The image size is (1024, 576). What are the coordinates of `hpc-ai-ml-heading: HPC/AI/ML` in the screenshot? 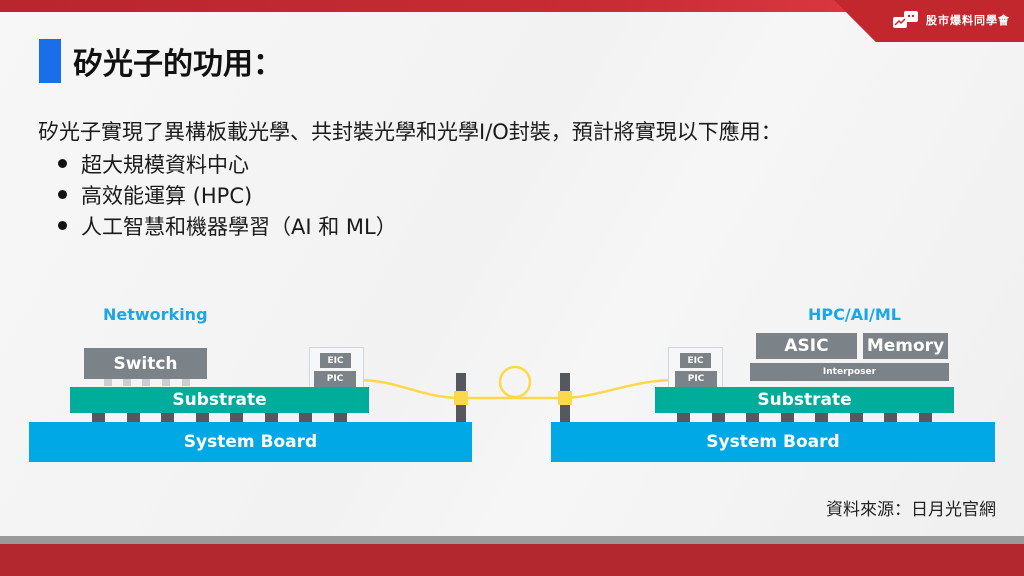 It's located at (854, 314).